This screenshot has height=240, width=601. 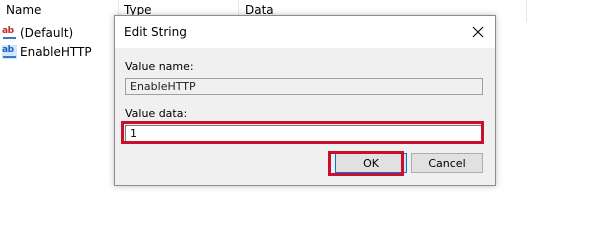 I want to click on value-name-label: Value name:, so click(x=159, y=66).